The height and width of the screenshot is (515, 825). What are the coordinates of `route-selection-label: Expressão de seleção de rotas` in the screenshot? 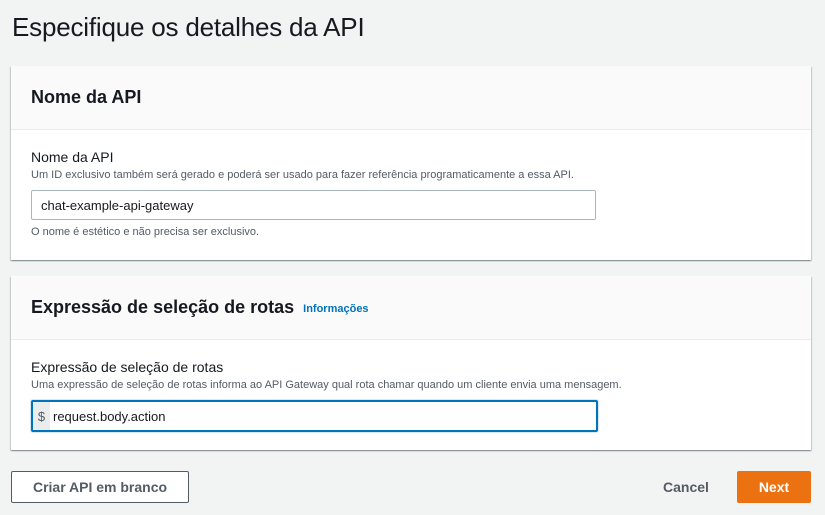 It's located at (127, 367).